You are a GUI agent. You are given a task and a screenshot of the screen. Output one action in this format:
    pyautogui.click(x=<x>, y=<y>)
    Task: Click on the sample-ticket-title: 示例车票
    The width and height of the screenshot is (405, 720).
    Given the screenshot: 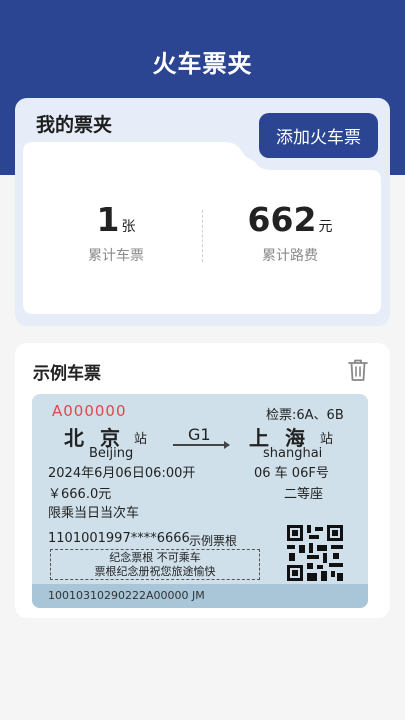 What is the action you would take?
    pyautogui.click(x=67, y=374)
    